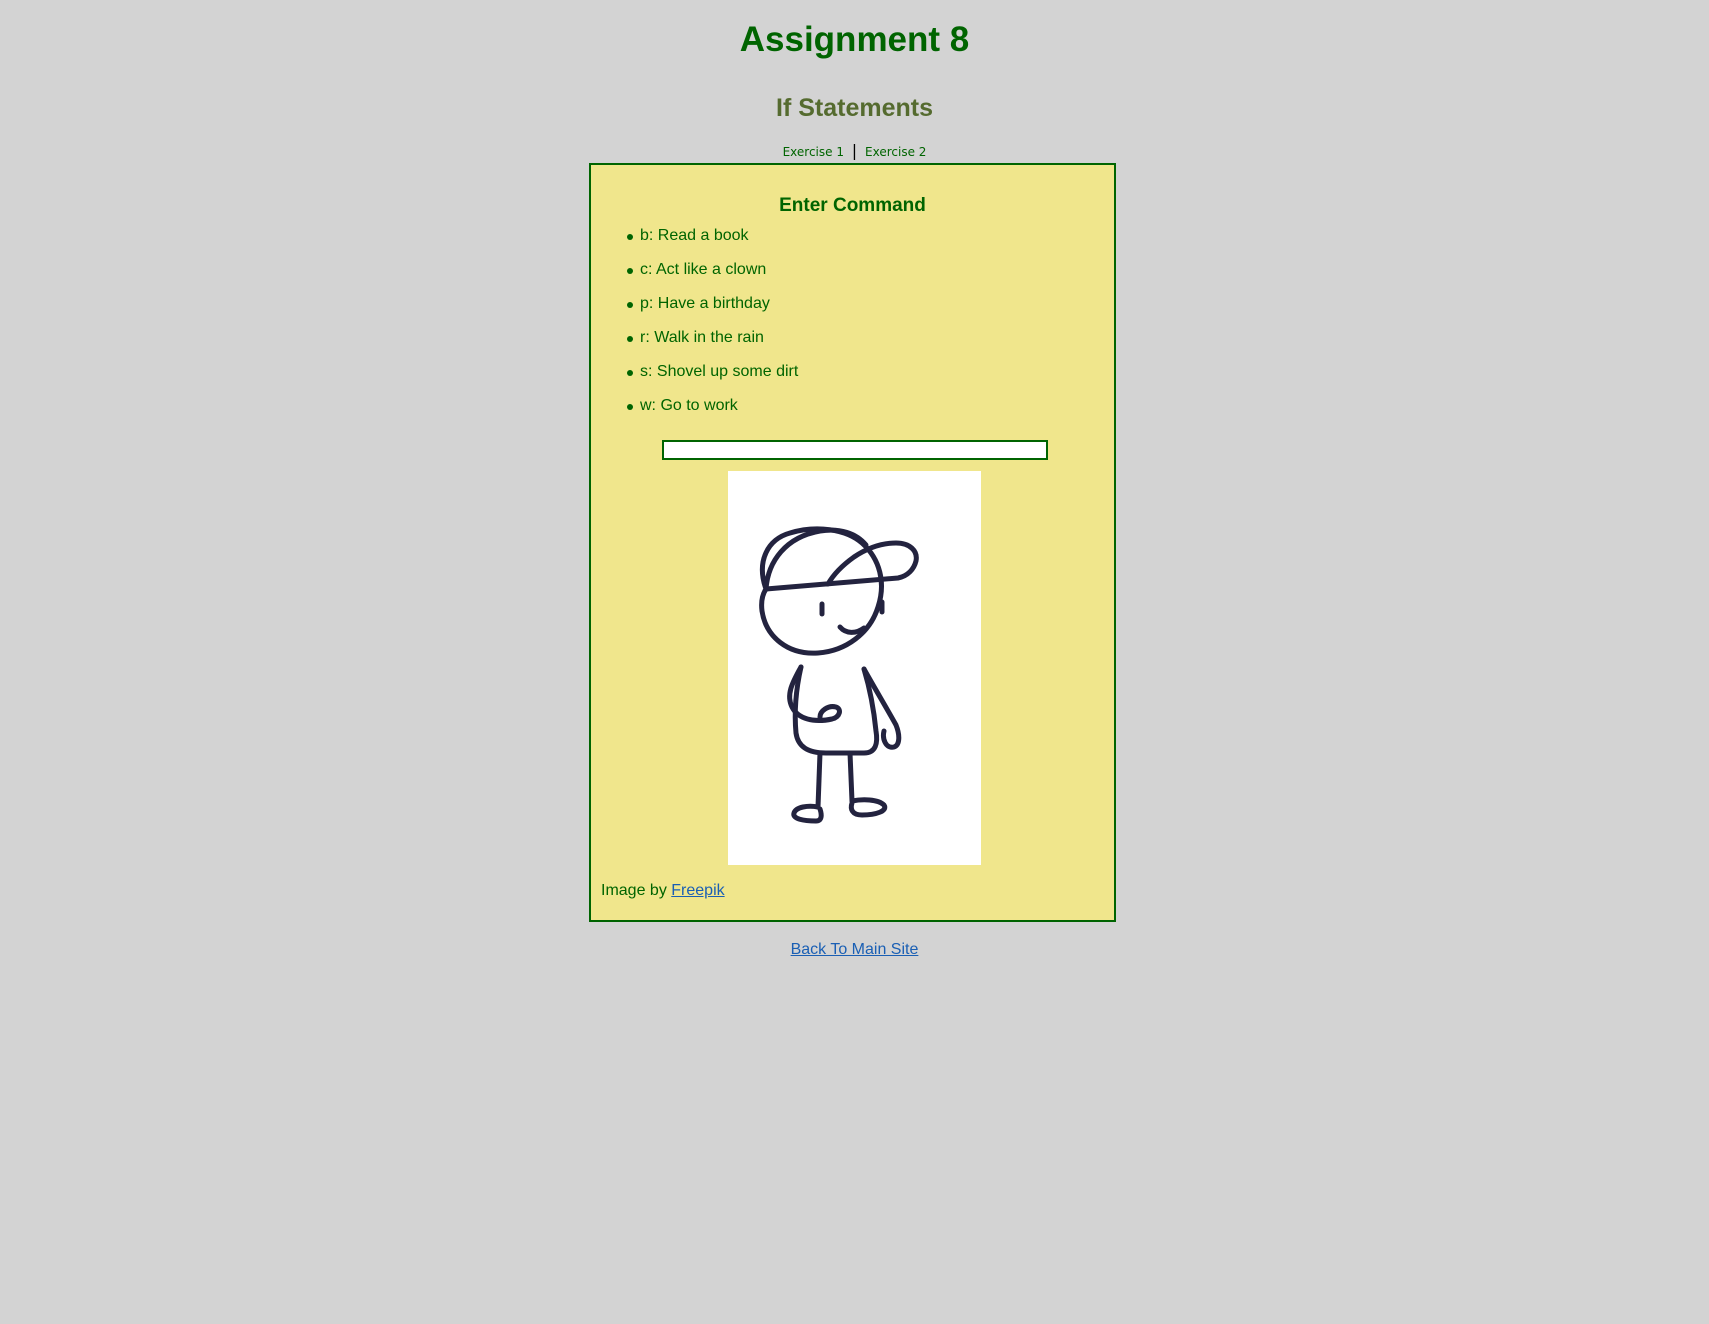 Image resolution: width=1709 pixels, height=1324 pixels. Describe the element at coordinates (712, 270) in the screenshot. I see `command-item: c: Act like a clown` at that location.